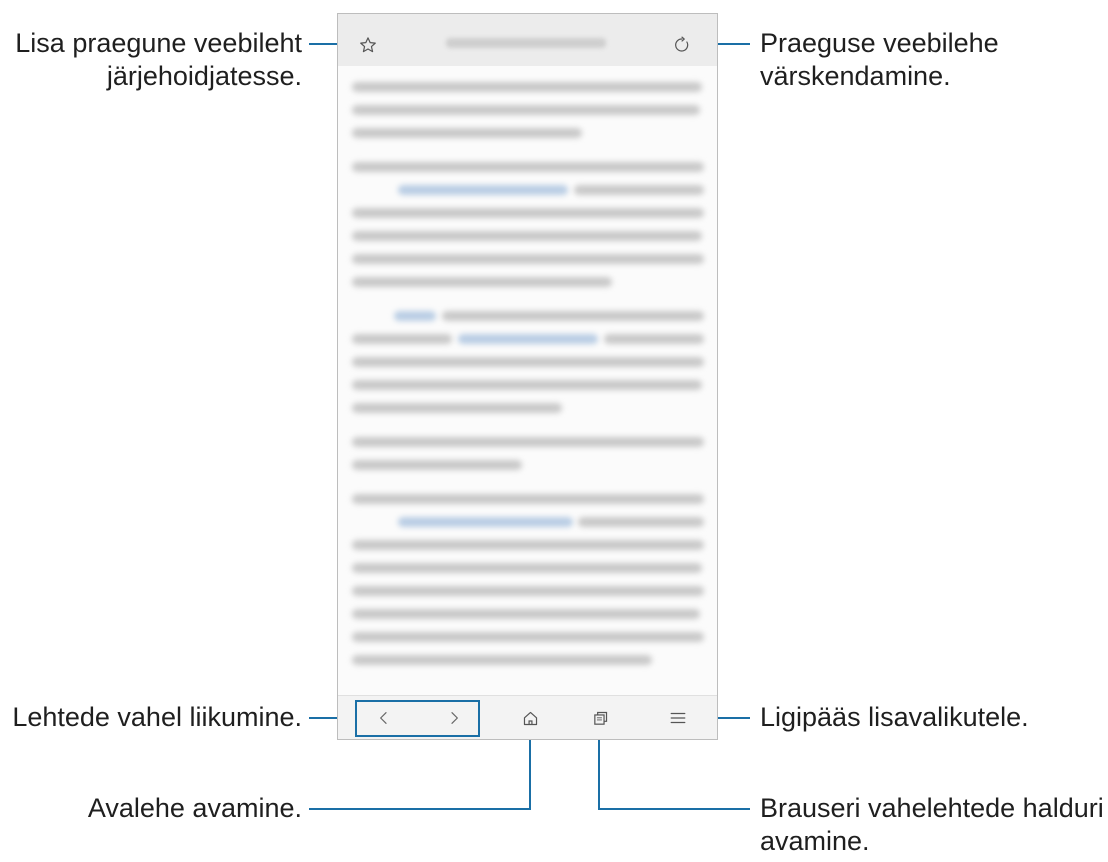  I want to click on home-annotation: Avalehe avamine., so click(195, 808).